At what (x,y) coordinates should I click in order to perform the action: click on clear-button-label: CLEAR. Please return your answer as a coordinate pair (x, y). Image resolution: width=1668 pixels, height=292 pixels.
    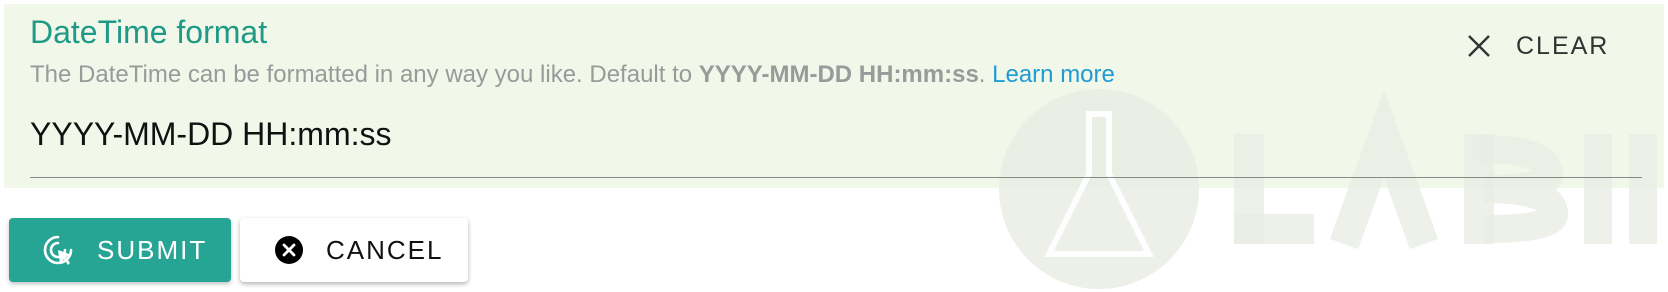
    Looking at the image, I should click on (1563, 45).